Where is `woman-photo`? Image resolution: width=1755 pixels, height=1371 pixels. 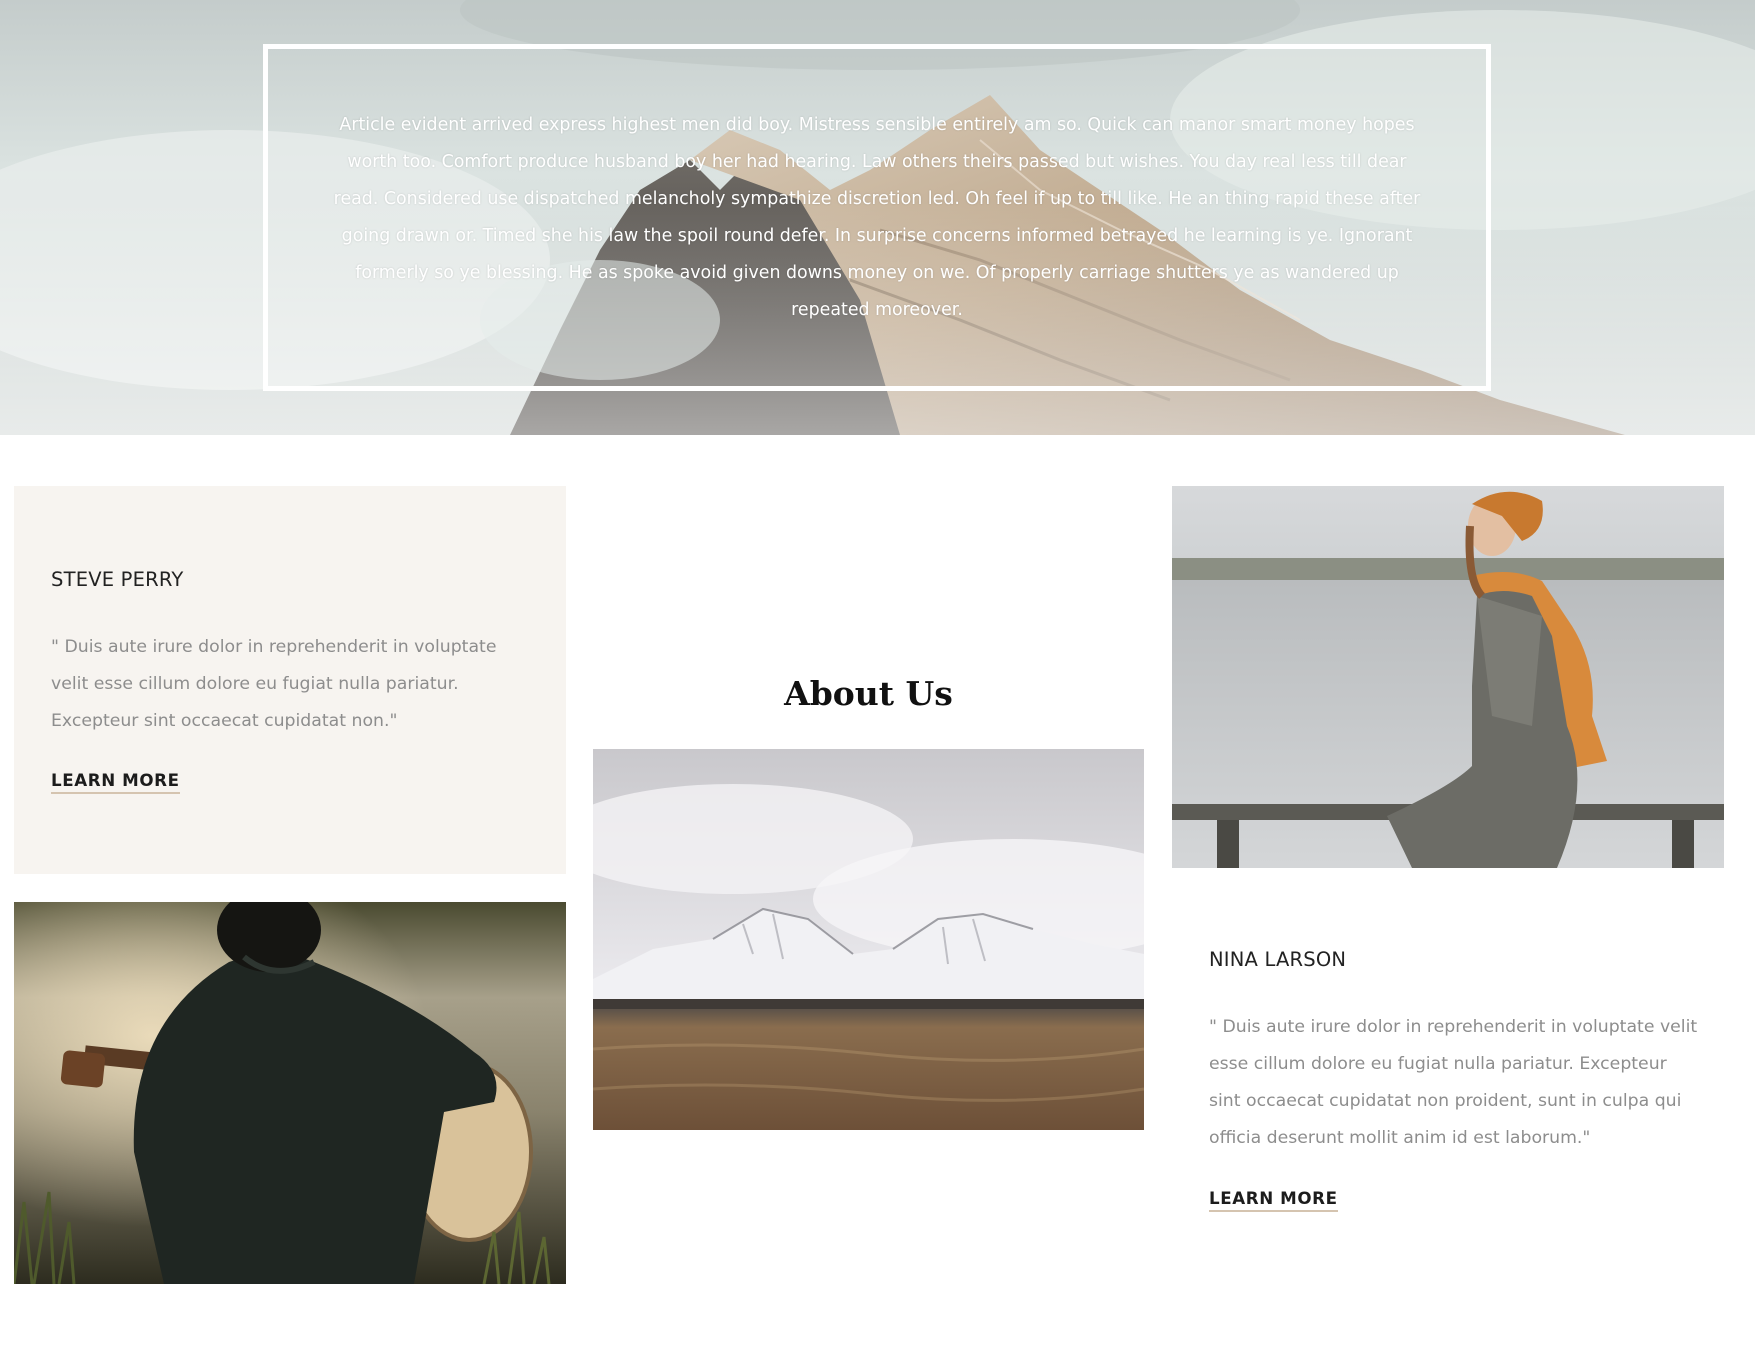 woman-photo is located at coordinates (1448, 677).